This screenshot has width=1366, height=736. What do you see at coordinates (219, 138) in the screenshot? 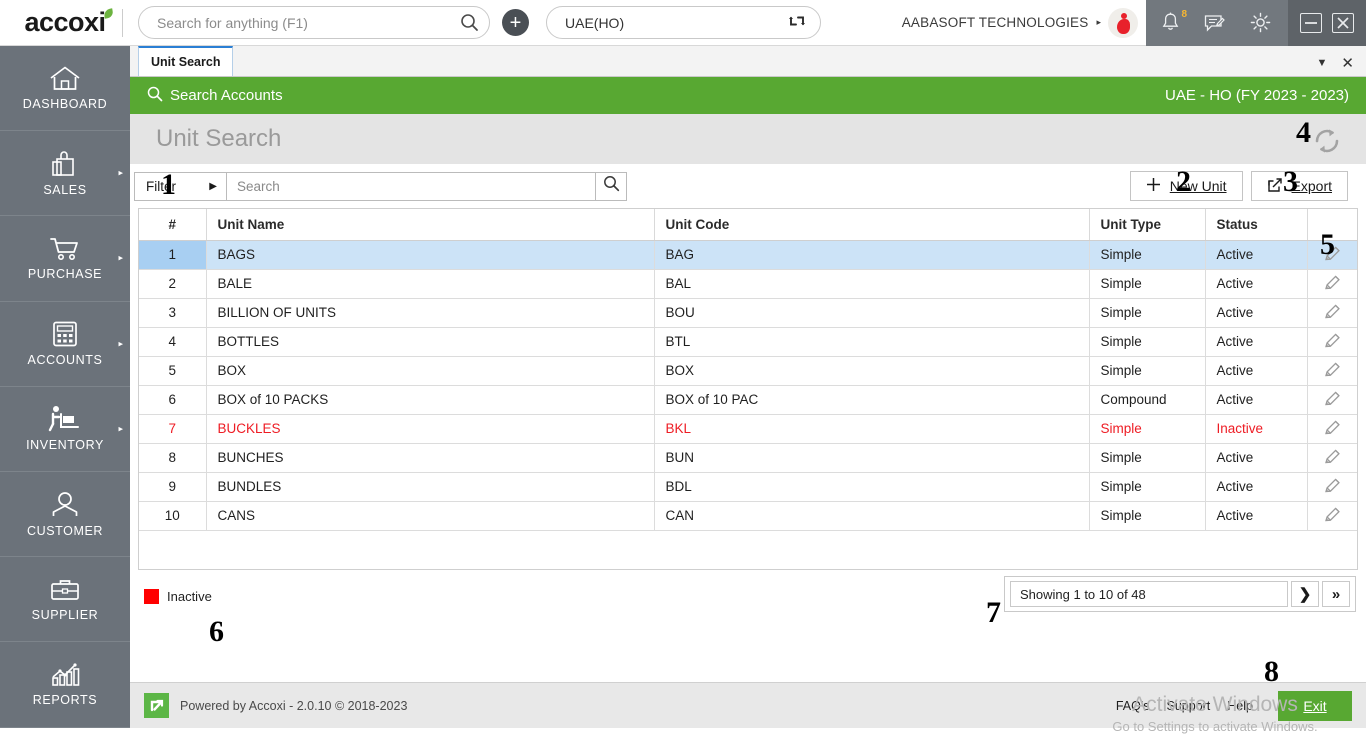
I see `page-title: Unit Search` at bounding box center [219, 138].